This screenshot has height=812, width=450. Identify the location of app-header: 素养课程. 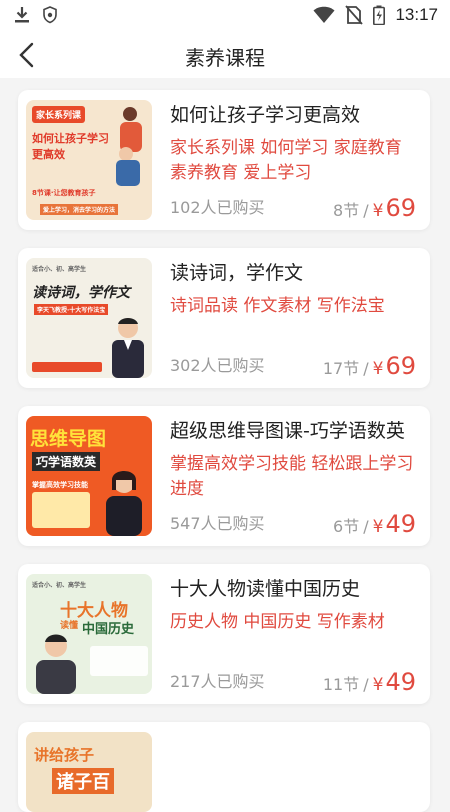
(225, 55).